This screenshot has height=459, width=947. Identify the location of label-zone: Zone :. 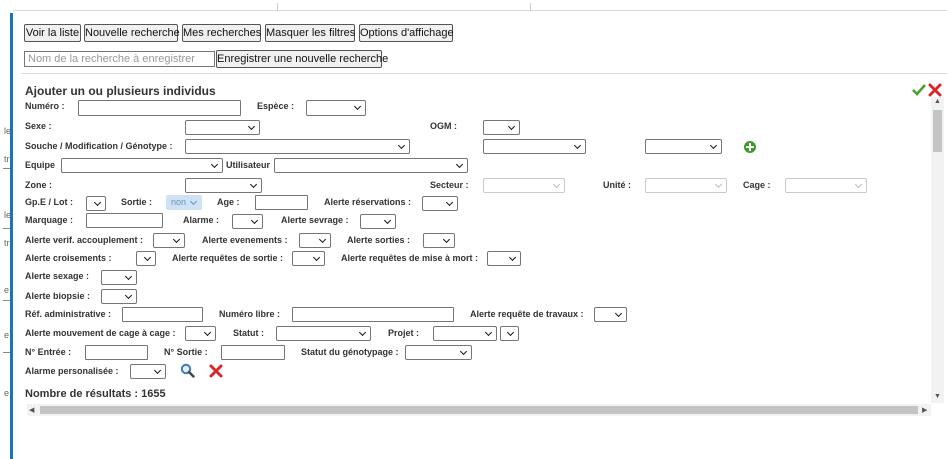
(38, 185).